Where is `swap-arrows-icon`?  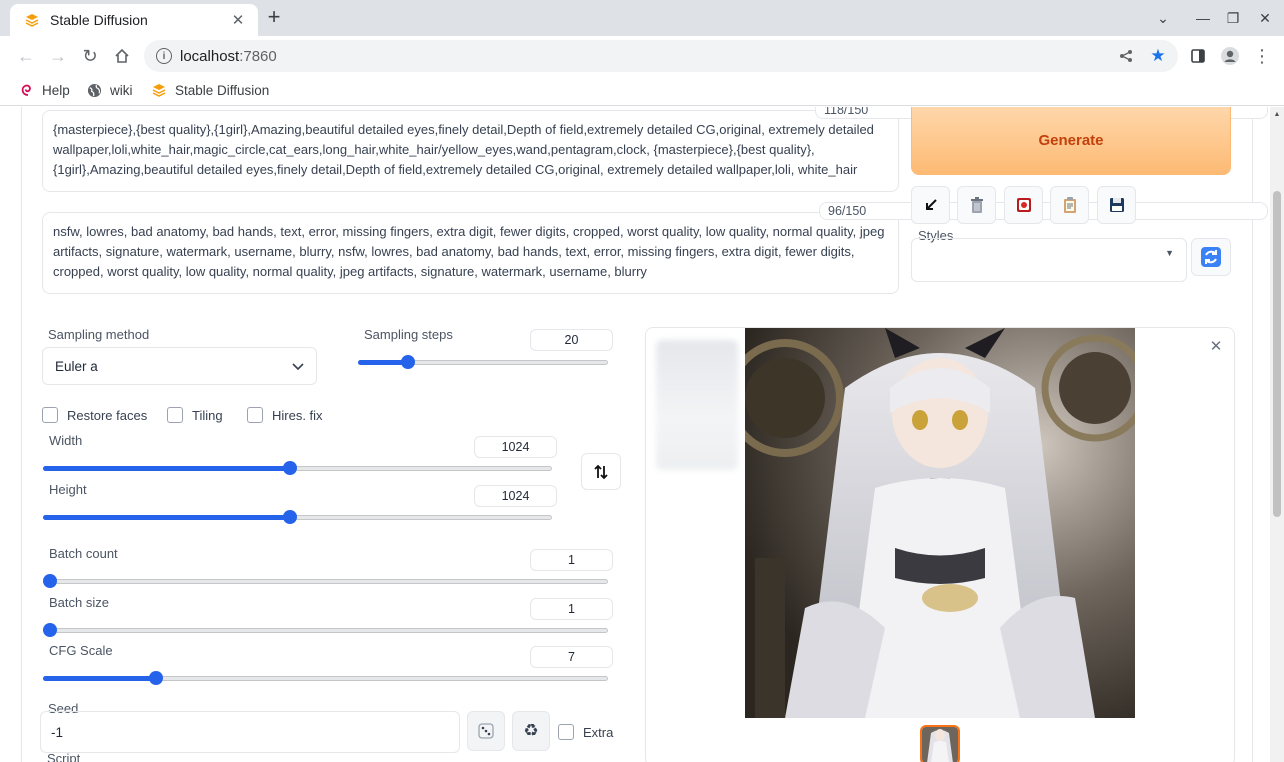
swap-arrows-icon is located at coordinates (601, 471).